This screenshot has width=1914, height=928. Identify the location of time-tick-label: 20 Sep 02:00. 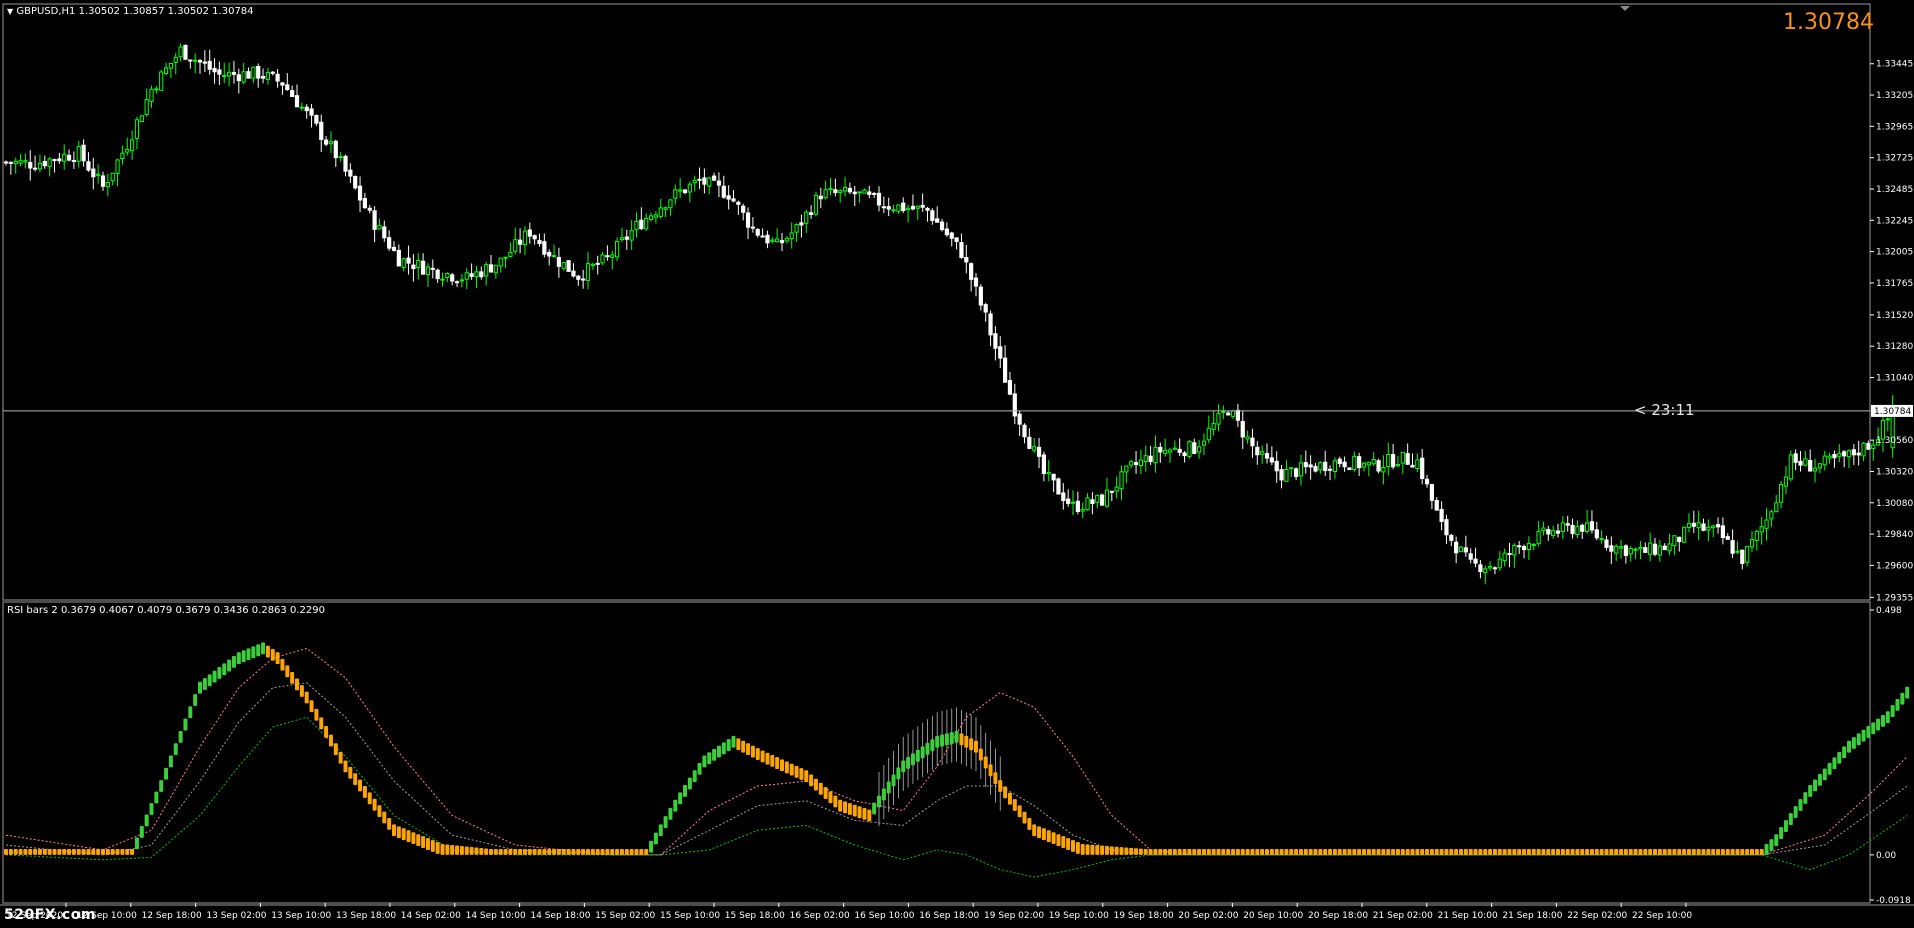
(1208, 916).